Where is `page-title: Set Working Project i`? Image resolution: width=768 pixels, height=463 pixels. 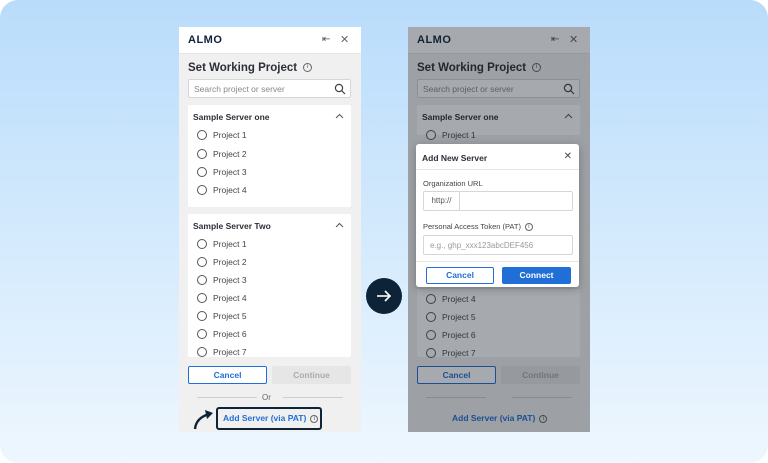
page-title: Set Working Project i is located at coordinates (250, 68).